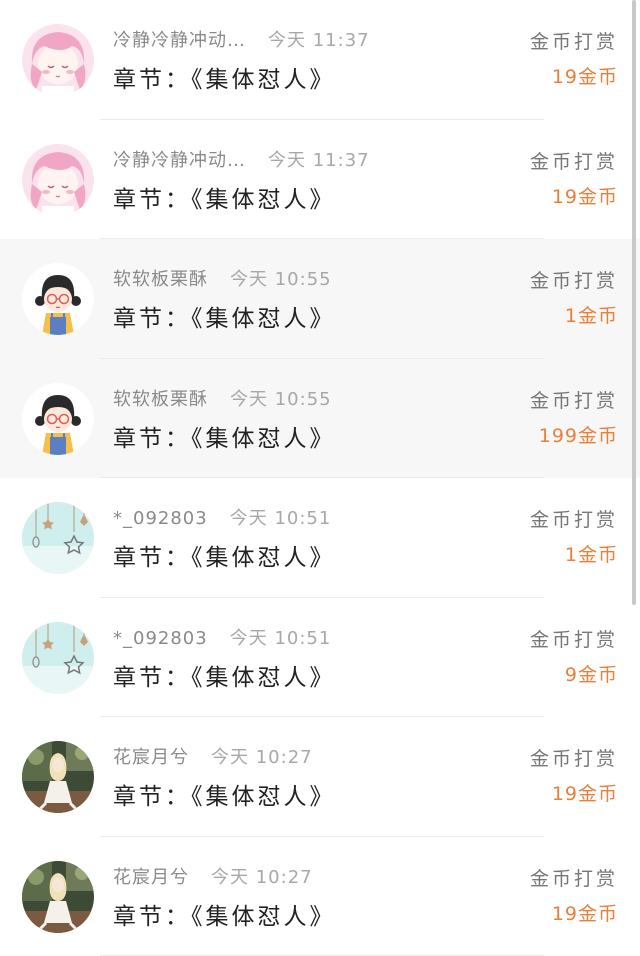 Image resolution: width=640 pixels, height=956 pixels. Describe the element at coordinates (320, 299) in the screenshot. I see `list-item: 软软板栗酥 今天 10:55 章节：《集体怼人》 金币打赏 1金币` at that location.